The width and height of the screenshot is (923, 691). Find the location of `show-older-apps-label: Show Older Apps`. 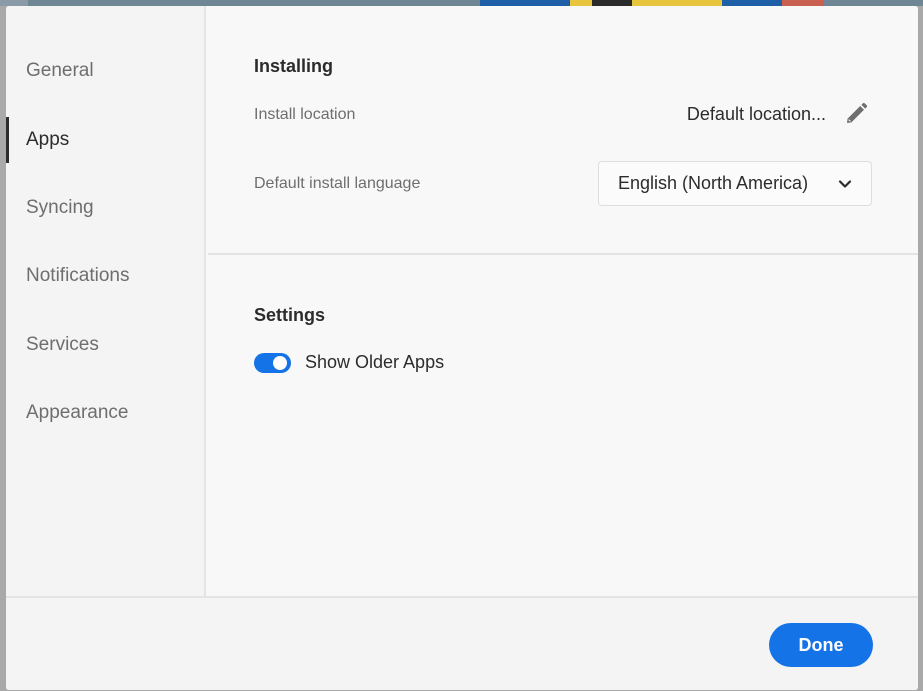

show-older-apps-label: Show Older Apps is located at coordinates (375, 362).